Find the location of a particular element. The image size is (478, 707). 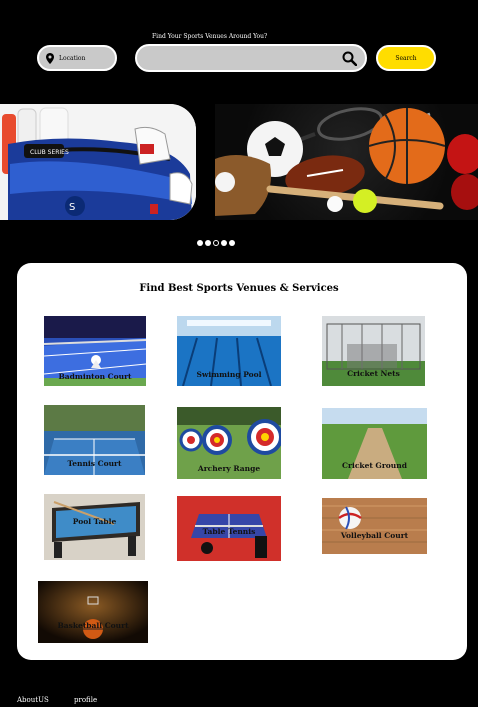

search-bar is located at coordinates (251, 58).